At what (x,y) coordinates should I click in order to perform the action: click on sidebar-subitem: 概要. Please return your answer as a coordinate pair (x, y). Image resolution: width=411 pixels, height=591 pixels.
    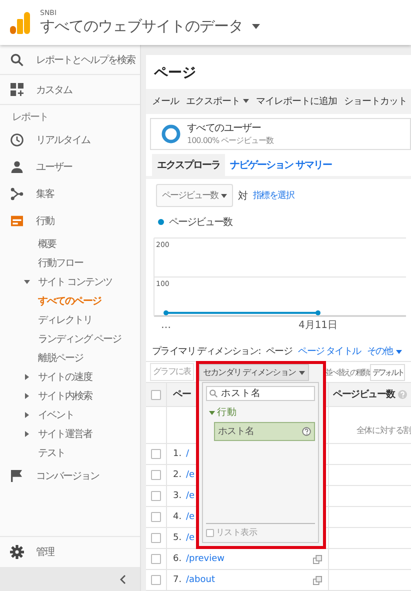
    Looking at the image, I should click on (70, 243).